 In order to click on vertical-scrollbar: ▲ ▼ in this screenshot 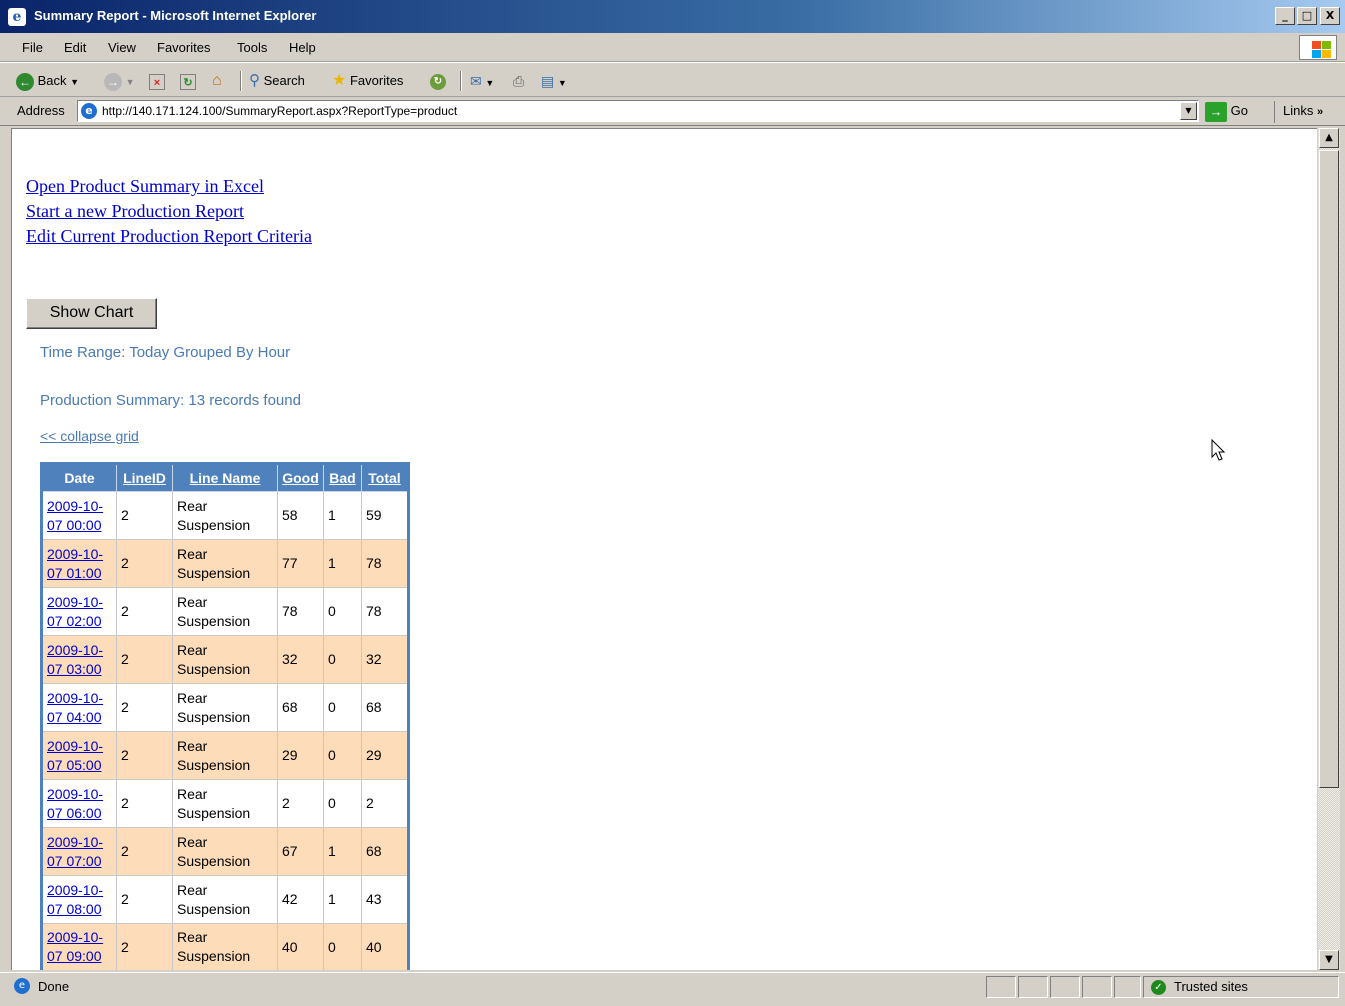, I will do `click(1328, 549)`.